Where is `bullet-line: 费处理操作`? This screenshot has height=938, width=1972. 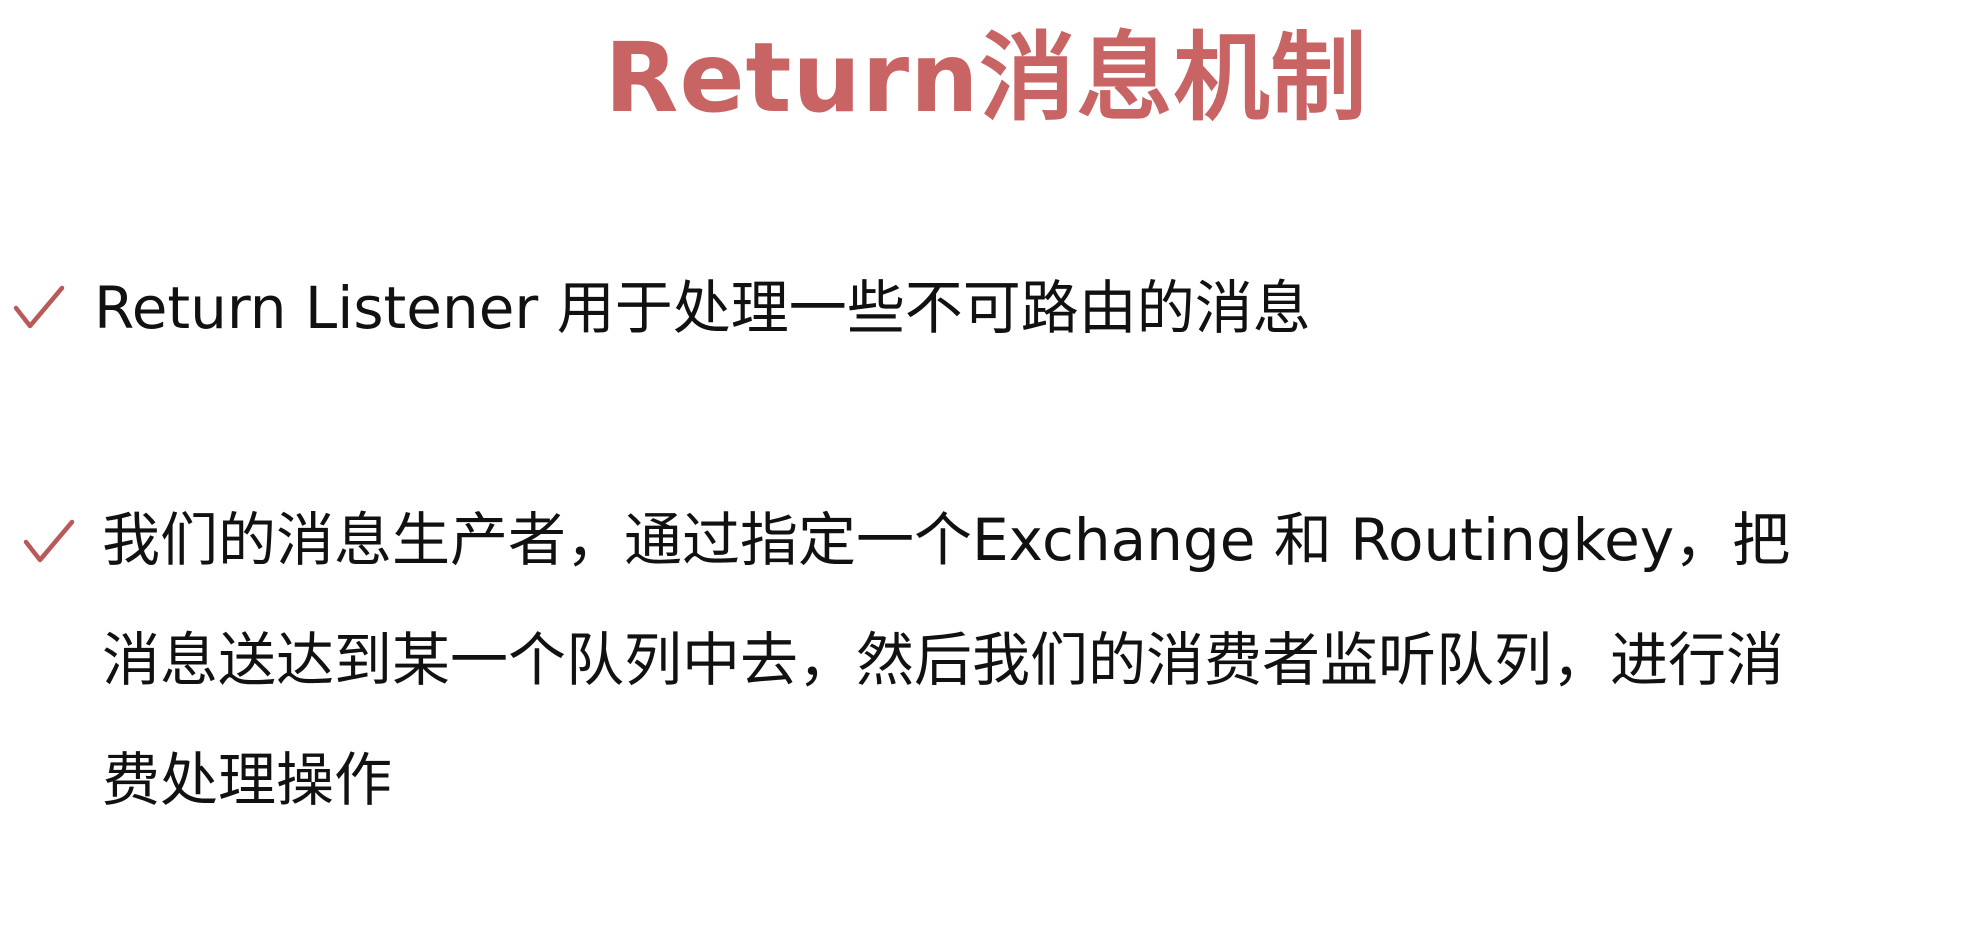
bullet-line: 费处理操作 is located at coordinates (247, 780).